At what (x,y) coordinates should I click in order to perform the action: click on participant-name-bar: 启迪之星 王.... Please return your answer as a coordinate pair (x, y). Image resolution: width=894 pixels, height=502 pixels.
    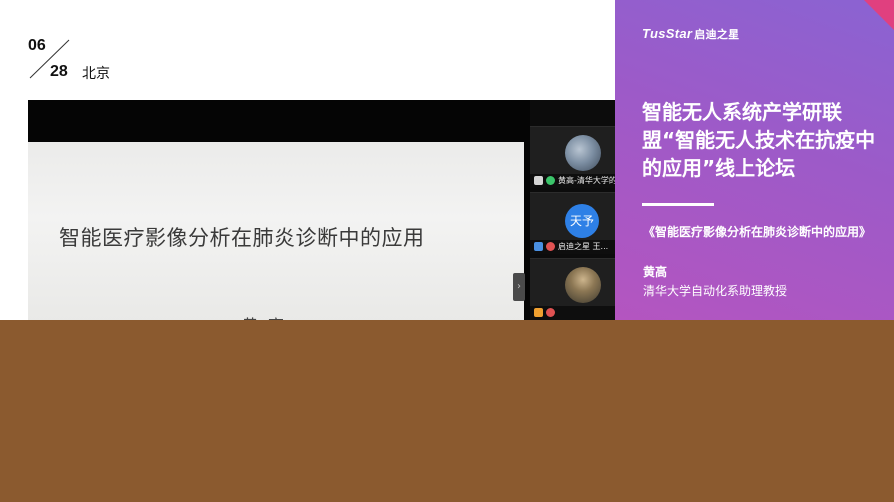
    Looking at the image, I should click on (572, 247).